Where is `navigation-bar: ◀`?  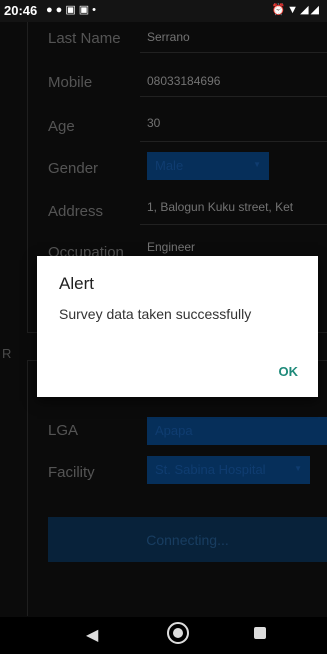 navigation-bar: ◀ is located at coordinates (163, 635).